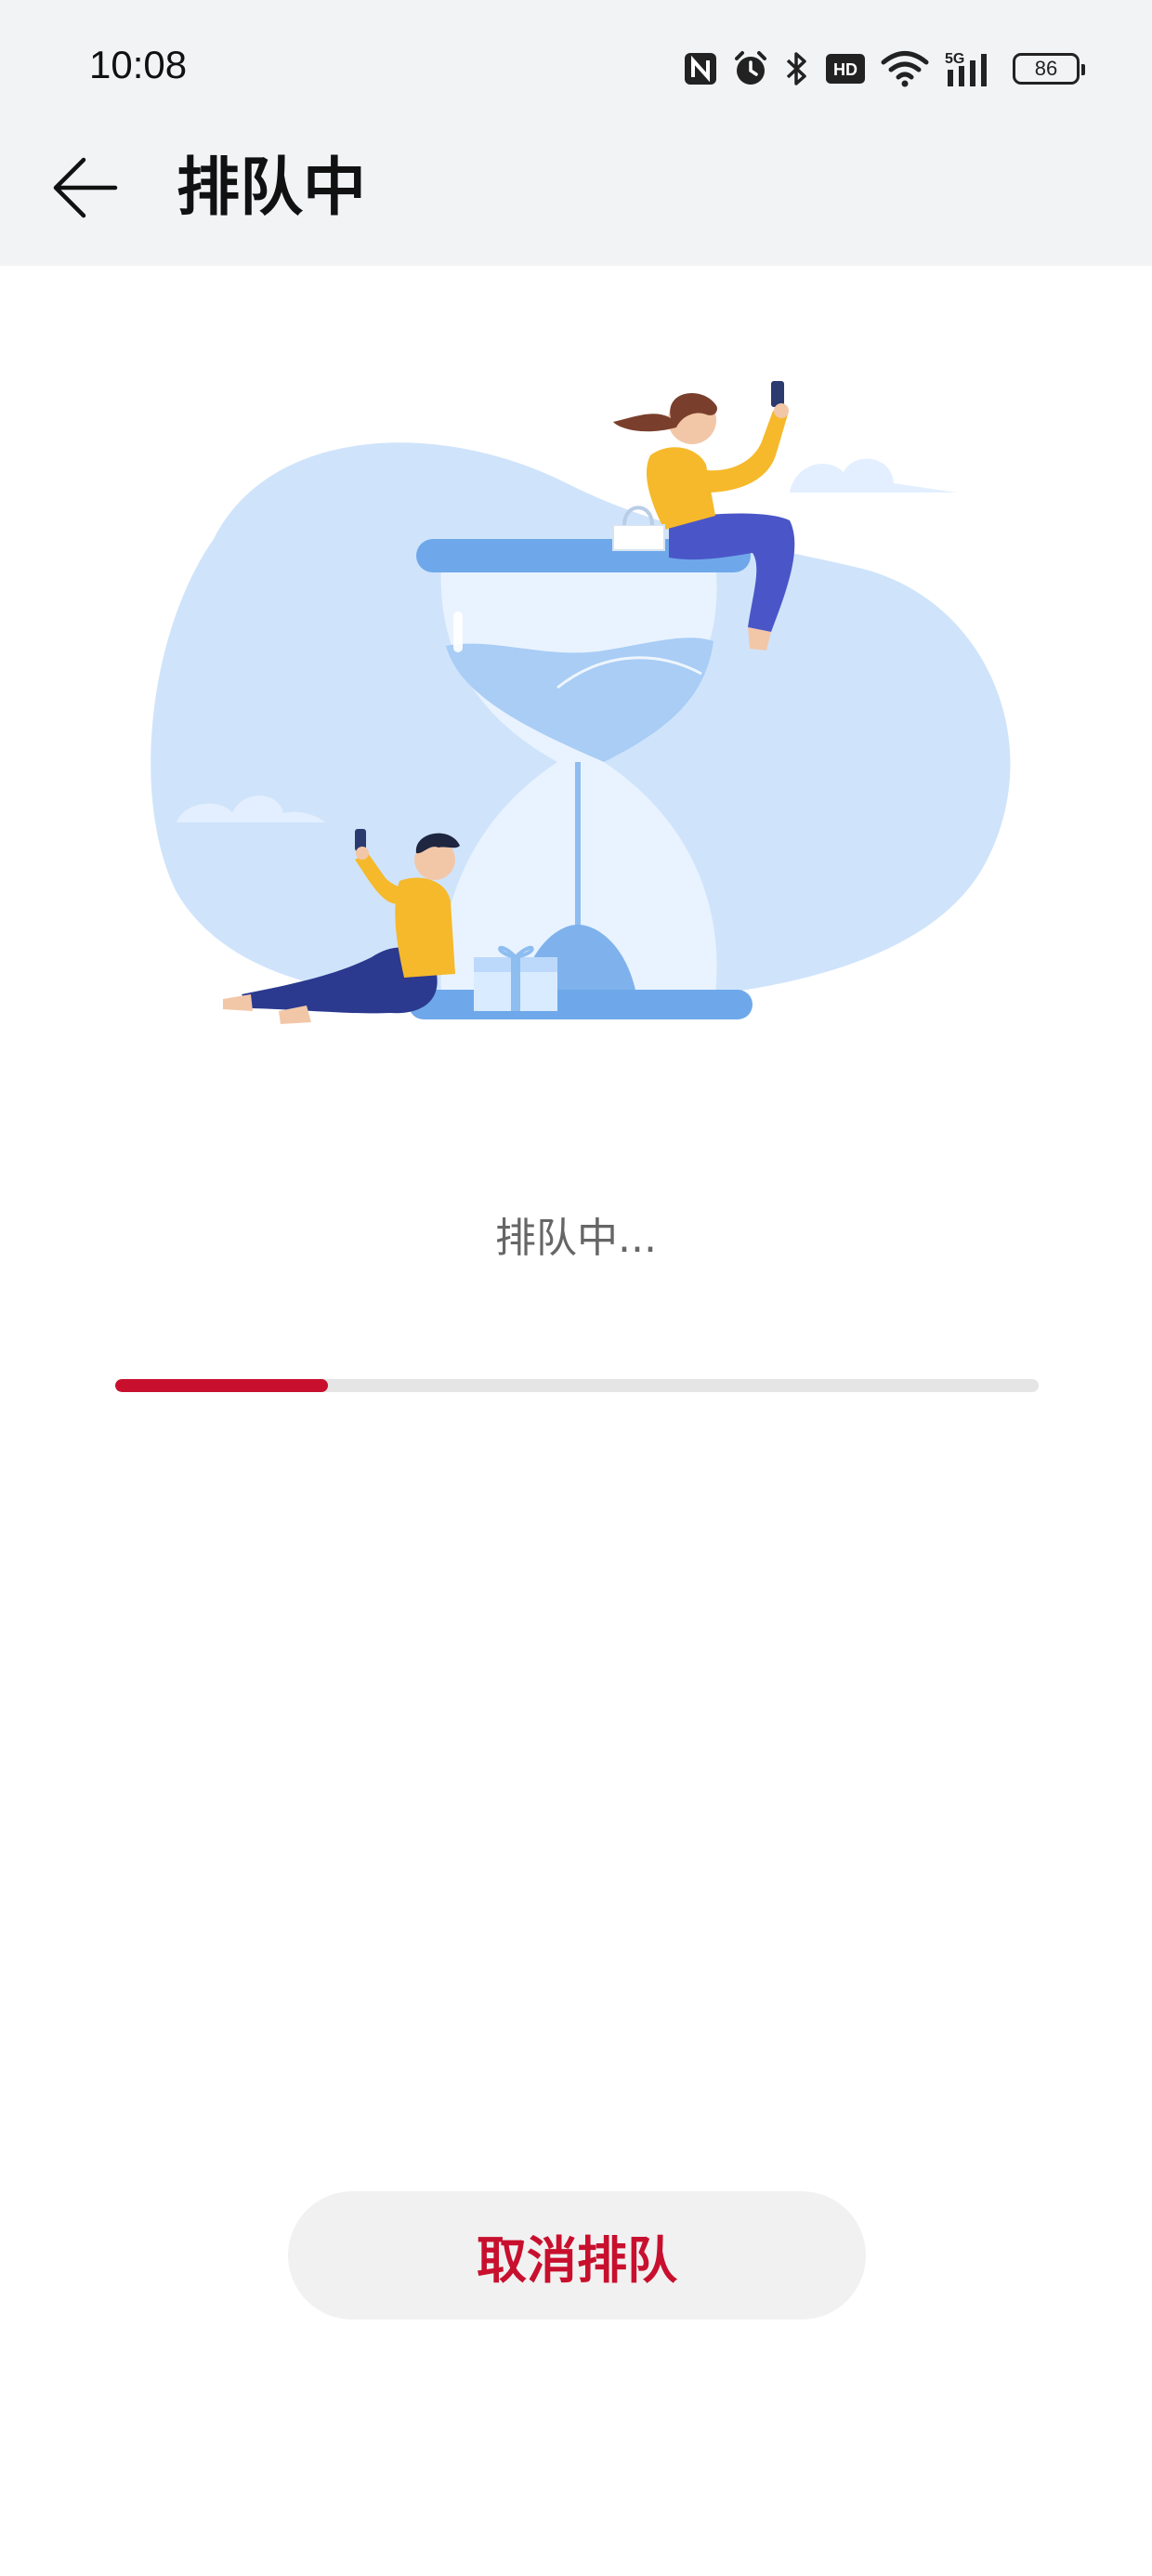 The image size is (1152, 2576). Describe the element at coordinates (1049, 69) in the screenshot. I see `battery-indicator: 86` at that location.